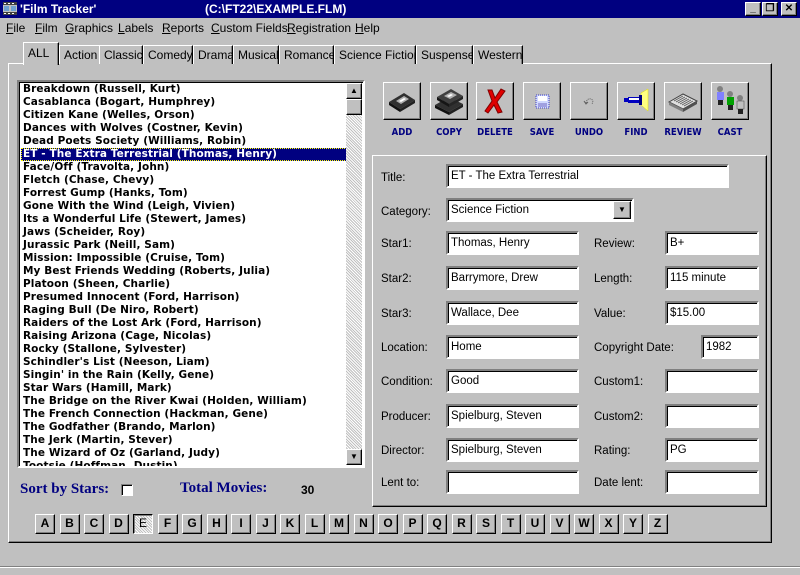  Describe the element at coordinates (377, 54) in the screenshot. I see `tab-science-fiction: Science Fiction` at that location.